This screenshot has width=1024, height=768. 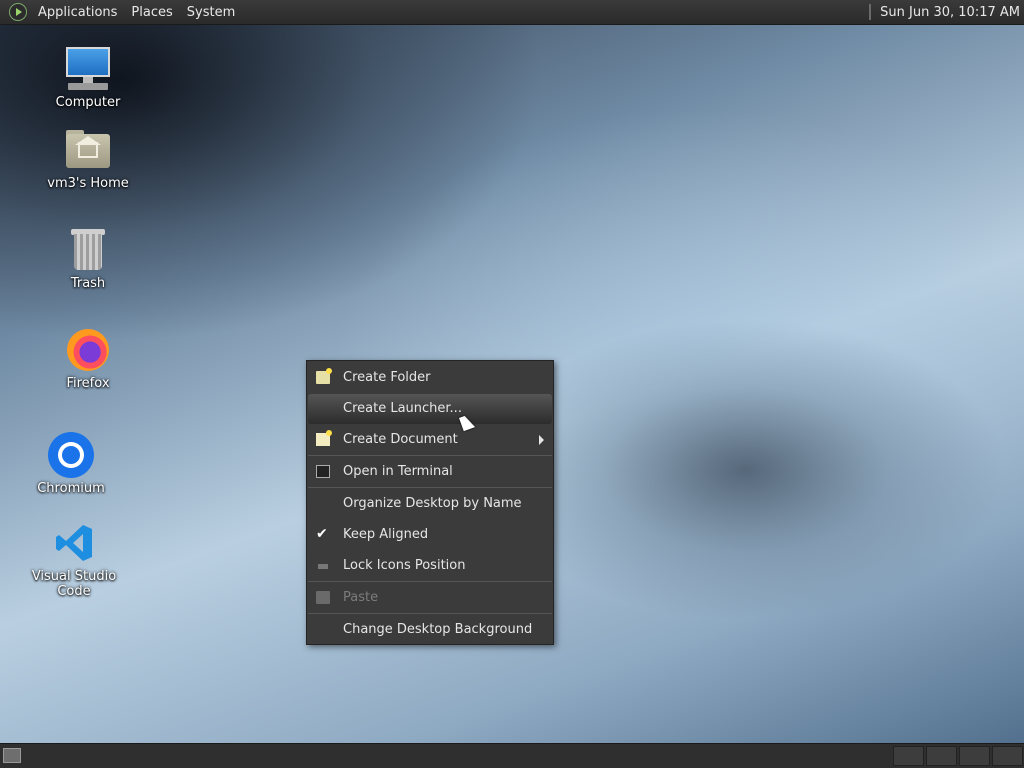 What do you see at coordinates (88, 183) in the screenshot?
I see `desktop-icon-label: vm3's Home` at bounding box center [88, 183].